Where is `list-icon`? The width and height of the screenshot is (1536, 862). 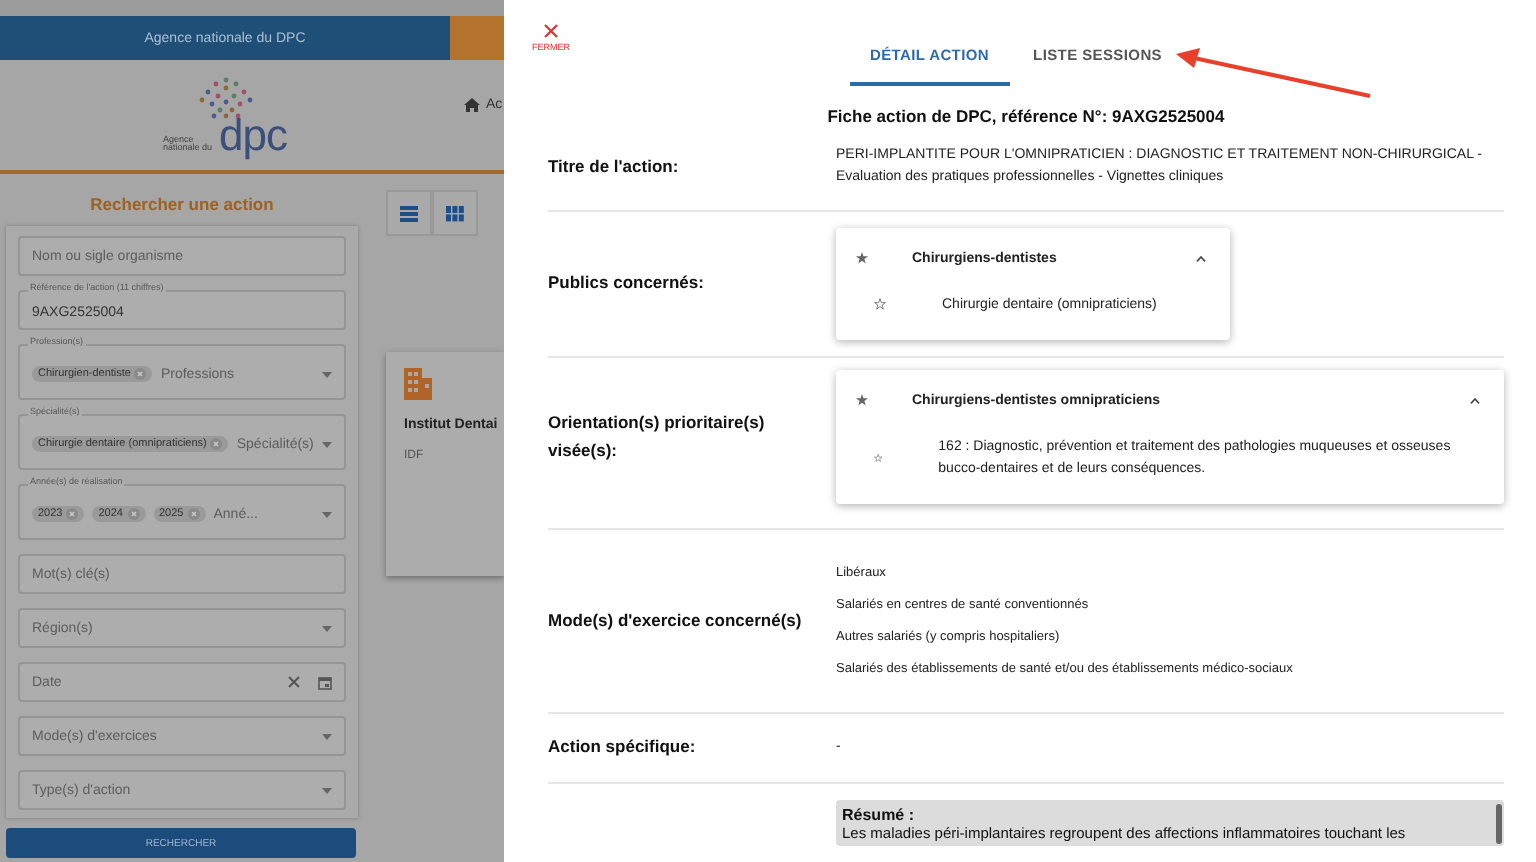 list-icon is located at coordinates (409, 213).